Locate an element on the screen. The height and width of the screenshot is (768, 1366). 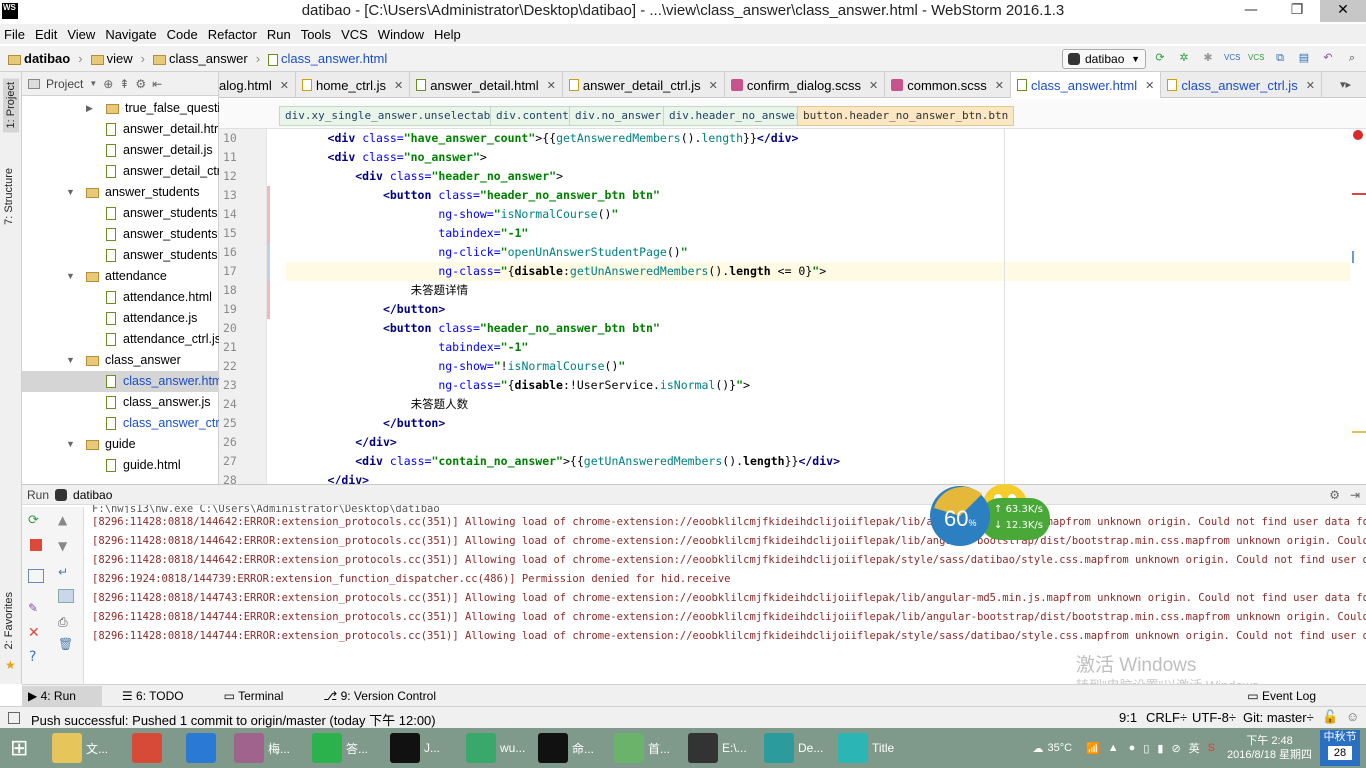
close-icon: ✕ is located at coordinates (36, 633).